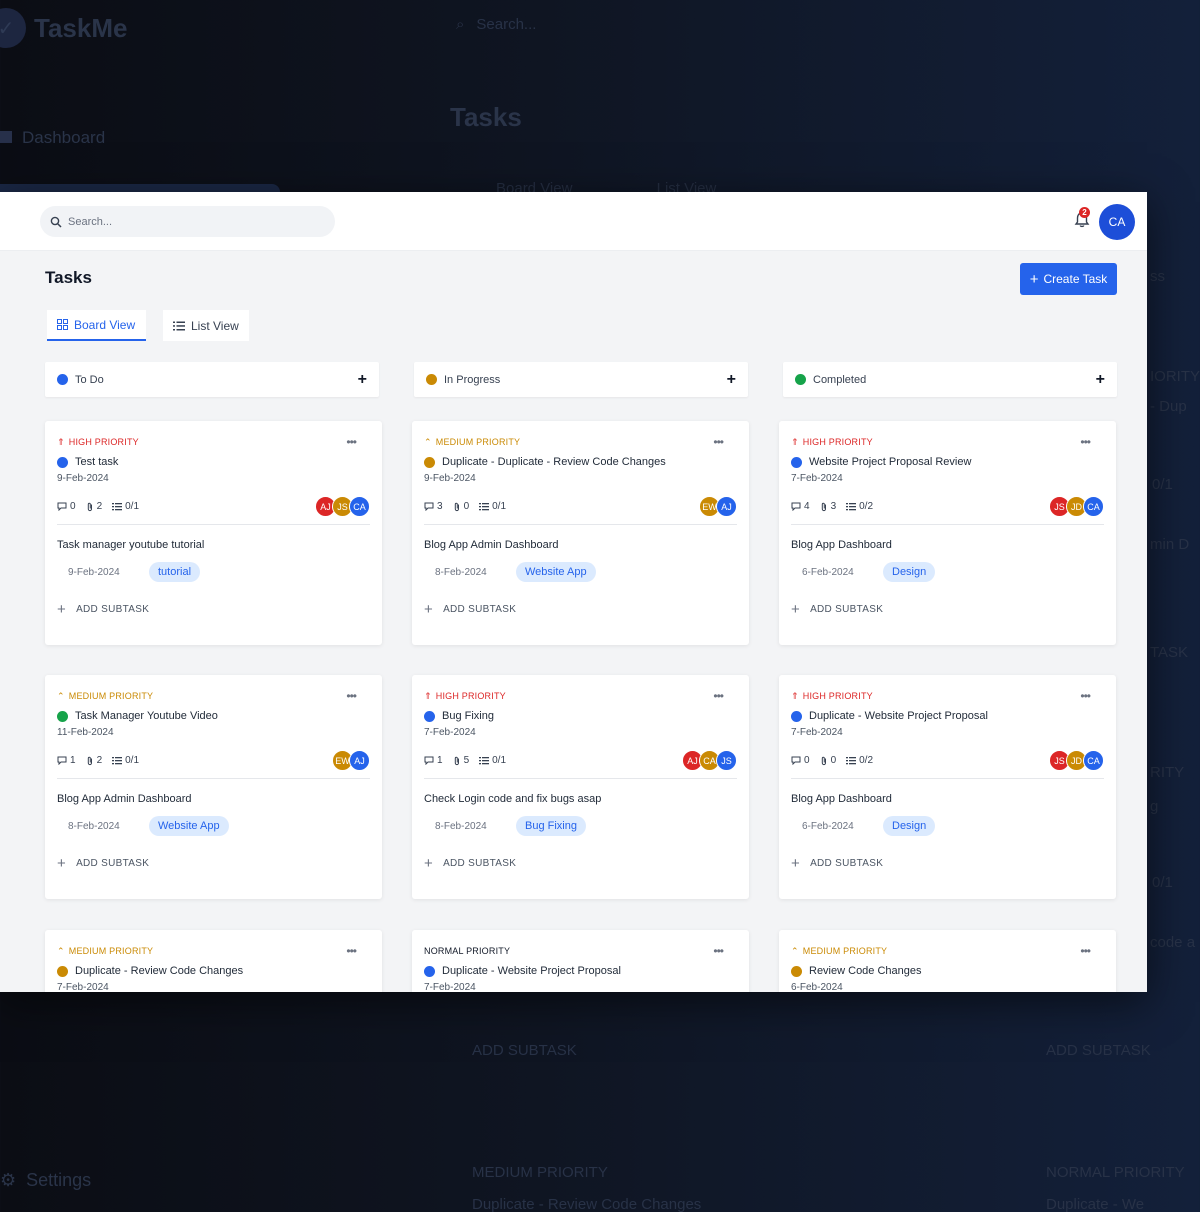 Image resolution: width=1200 pixels, height=1212 pixels. Describe the element at coordinates (460, 24) in the screenshot. I see `search-icon: ⌕` at that location.